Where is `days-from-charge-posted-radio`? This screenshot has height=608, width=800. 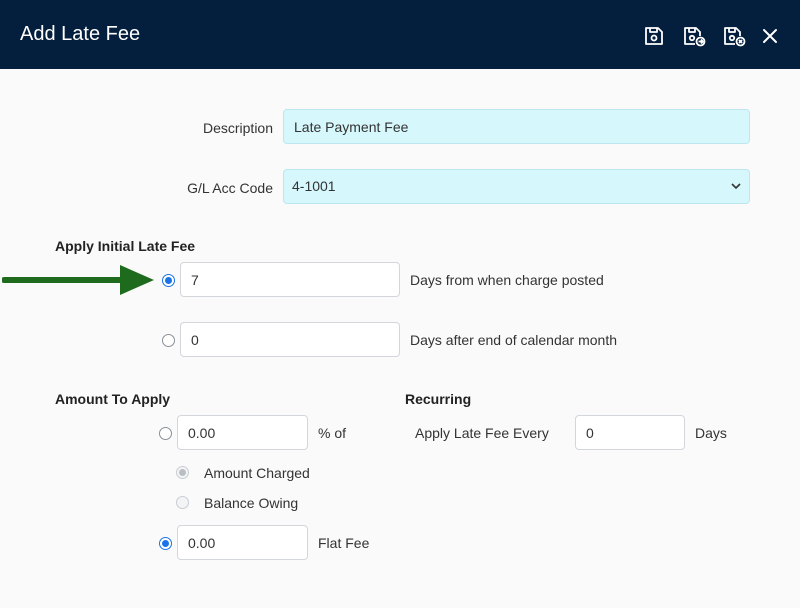 days-from-charge-posted-radio is located at coordinates (168, 280).